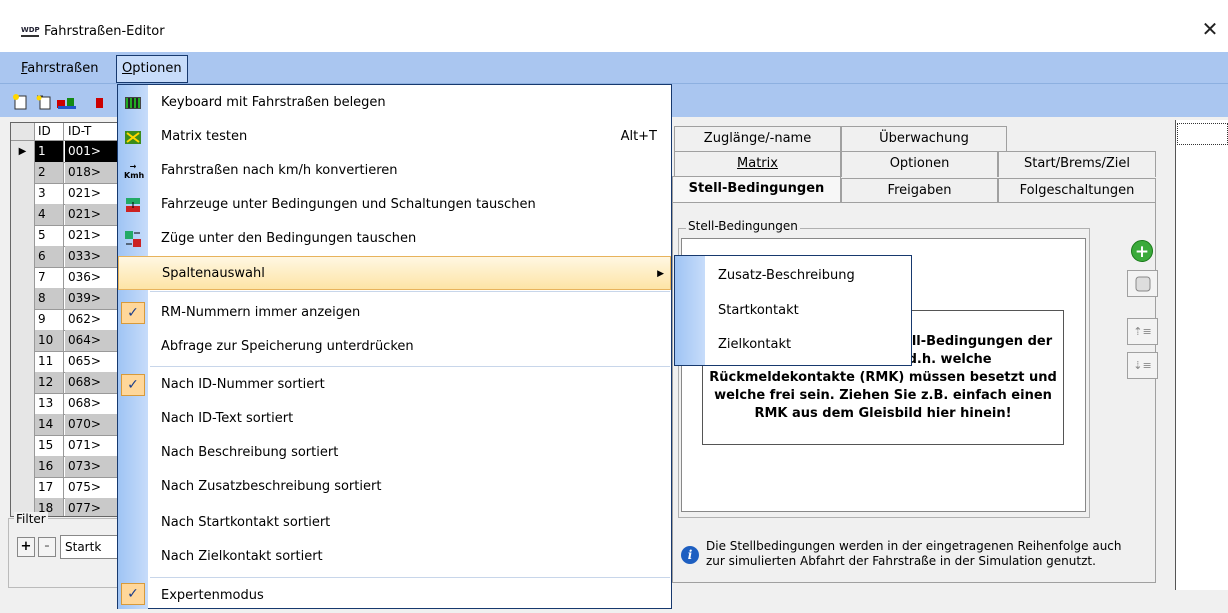 This screenshot has height=613, width=1228. What do you see at coordinates (66, 194) in the screenshot?
I see `table-row: 3 021>` at bounding box center [66, 194].